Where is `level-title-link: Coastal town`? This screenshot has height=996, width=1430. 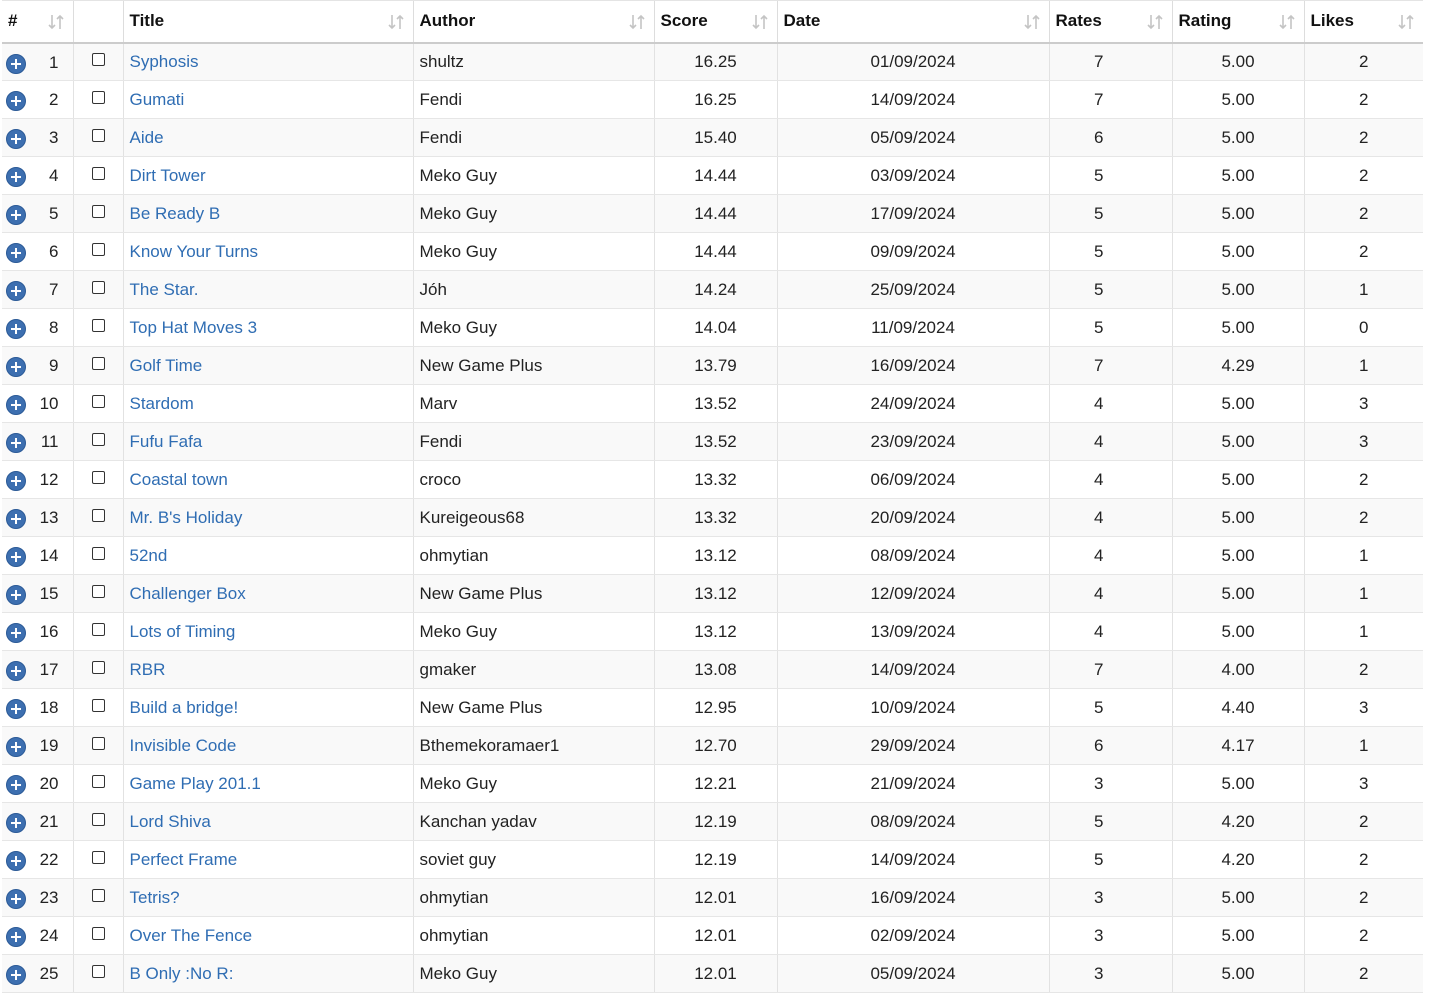 level-title-link: Coastal town is located at coordinates (179, 479).